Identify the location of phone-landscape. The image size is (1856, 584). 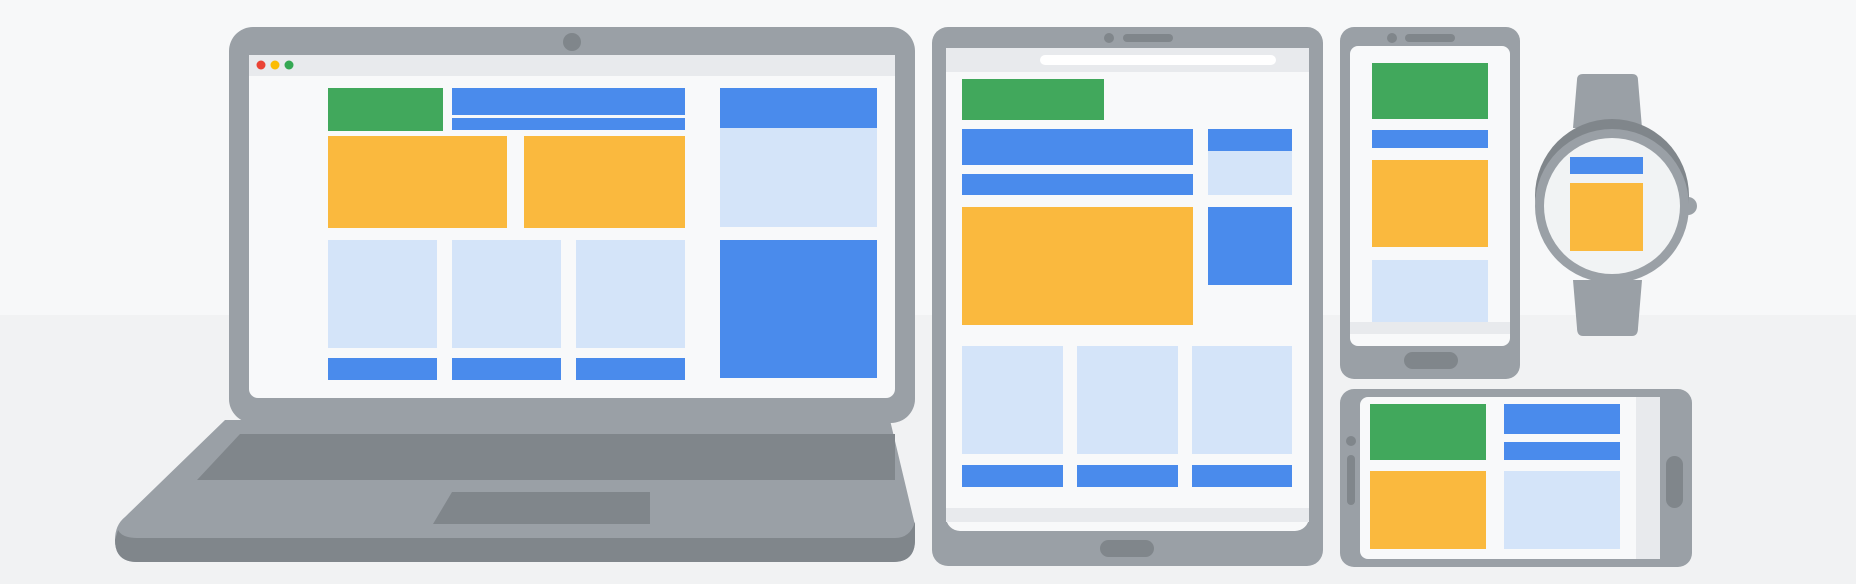
(1516, 478).